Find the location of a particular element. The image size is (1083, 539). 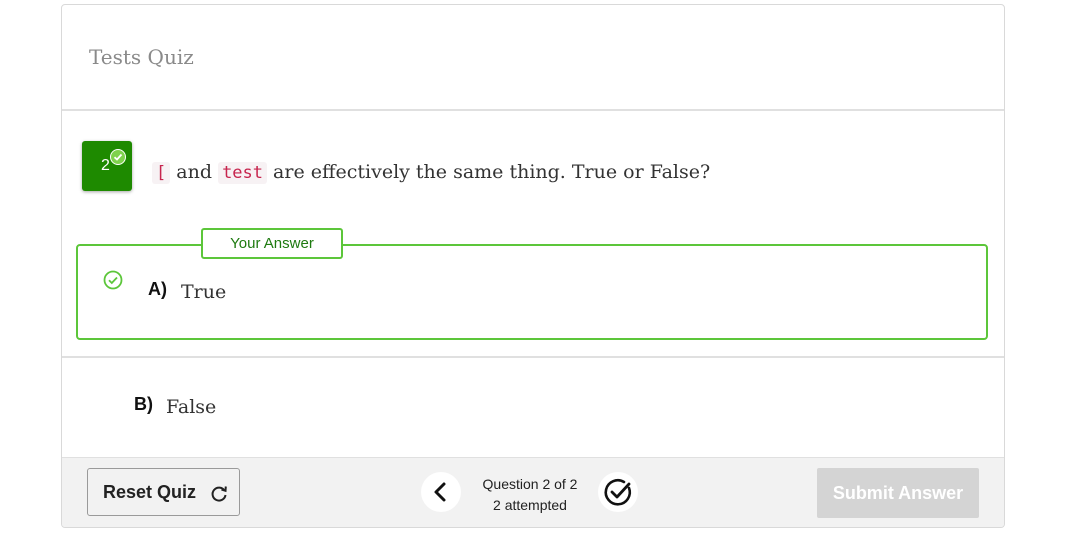

option-b-letter: B) is located at coordinates (143, 404).